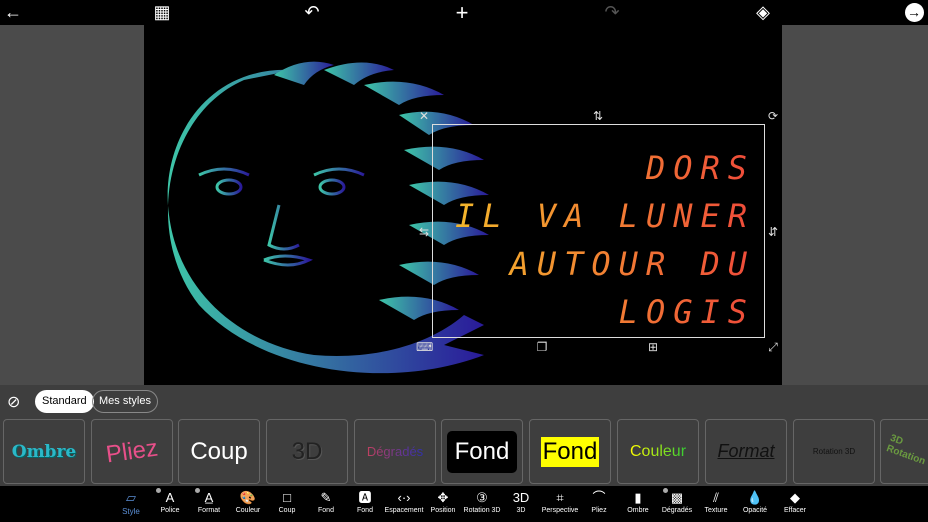  Describe the element at coordinates (170, 497) in the screenshot. I see `font-icon: A` at that location.